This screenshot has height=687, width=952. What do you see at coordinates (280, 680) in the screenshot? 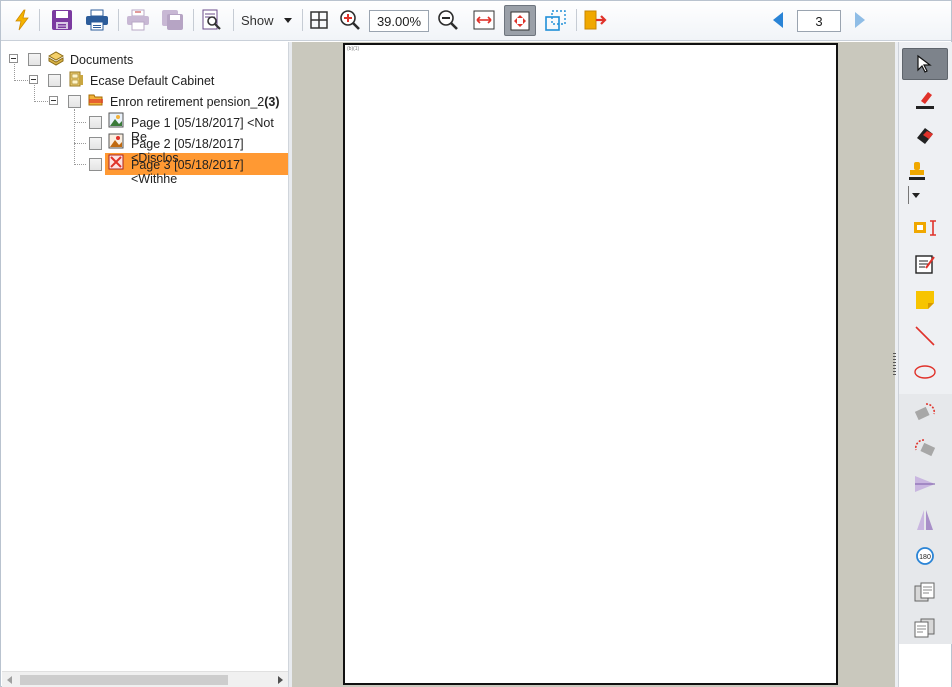
I see `scroll-right-icon` at bounding box center [280, 680].